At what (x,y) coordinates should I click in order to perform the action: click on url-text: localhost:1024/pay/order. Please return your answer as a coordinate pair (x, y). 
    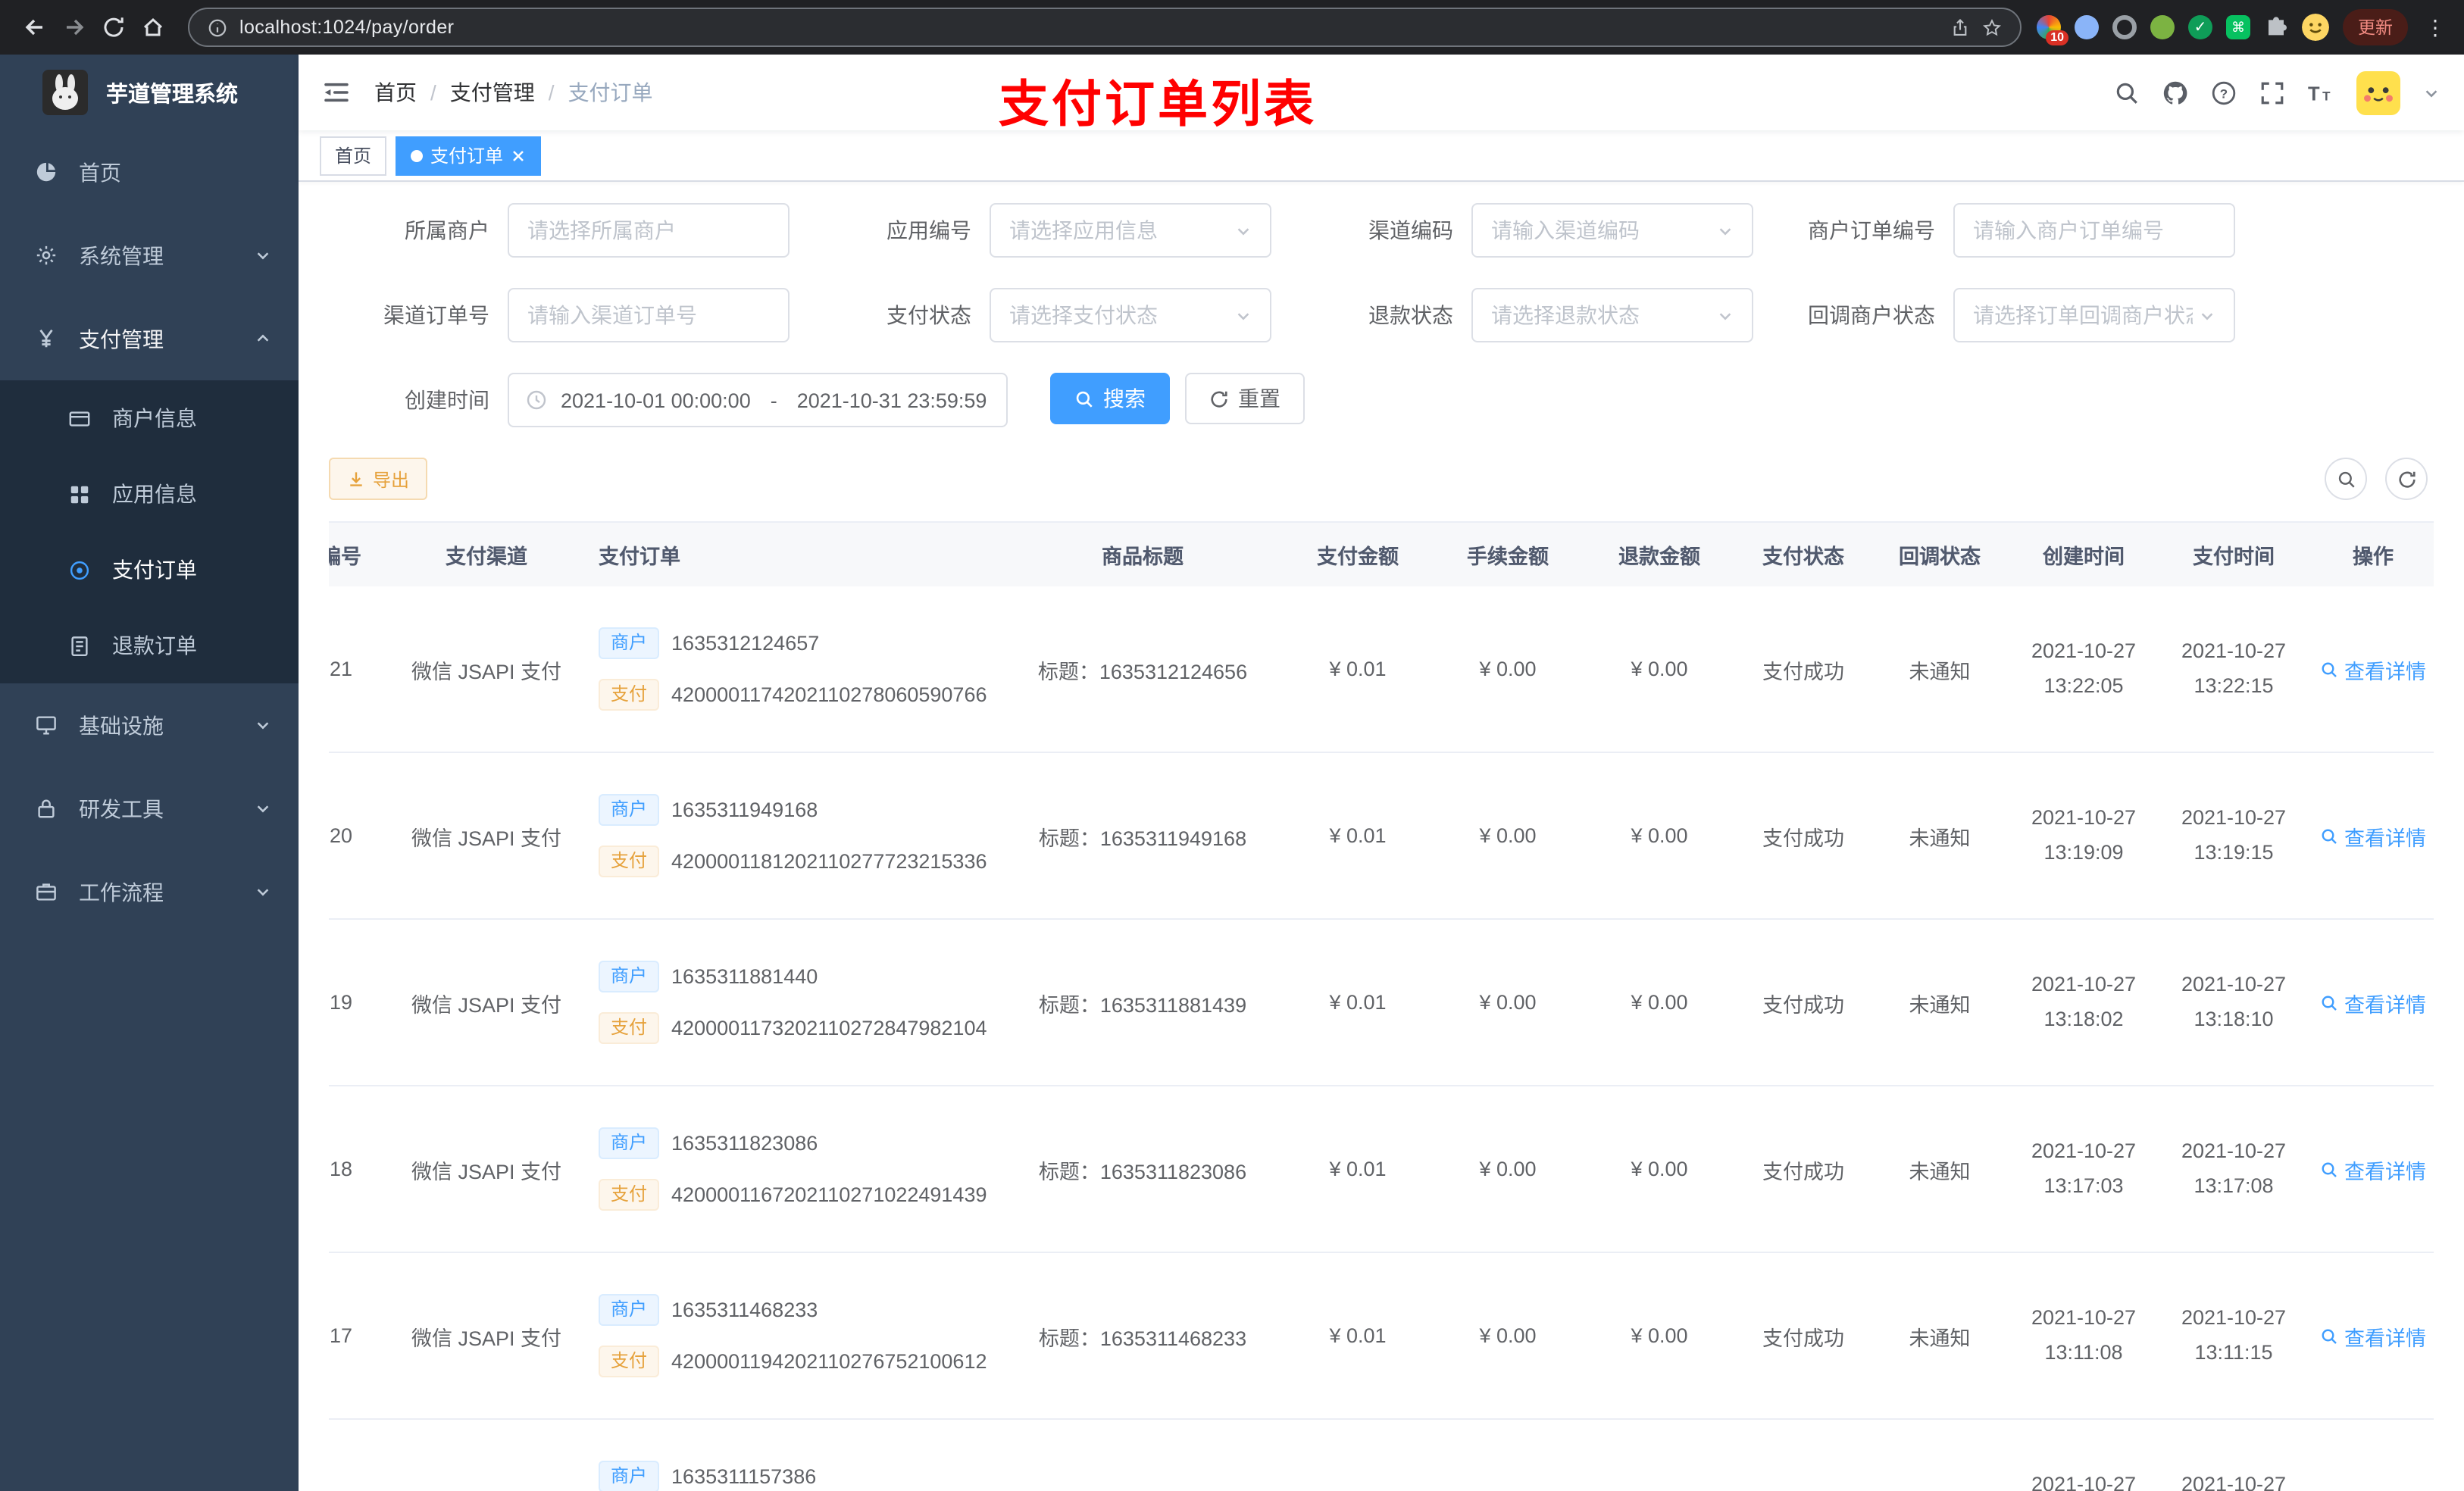
    Looking at the image, I should click on (1088, 27).